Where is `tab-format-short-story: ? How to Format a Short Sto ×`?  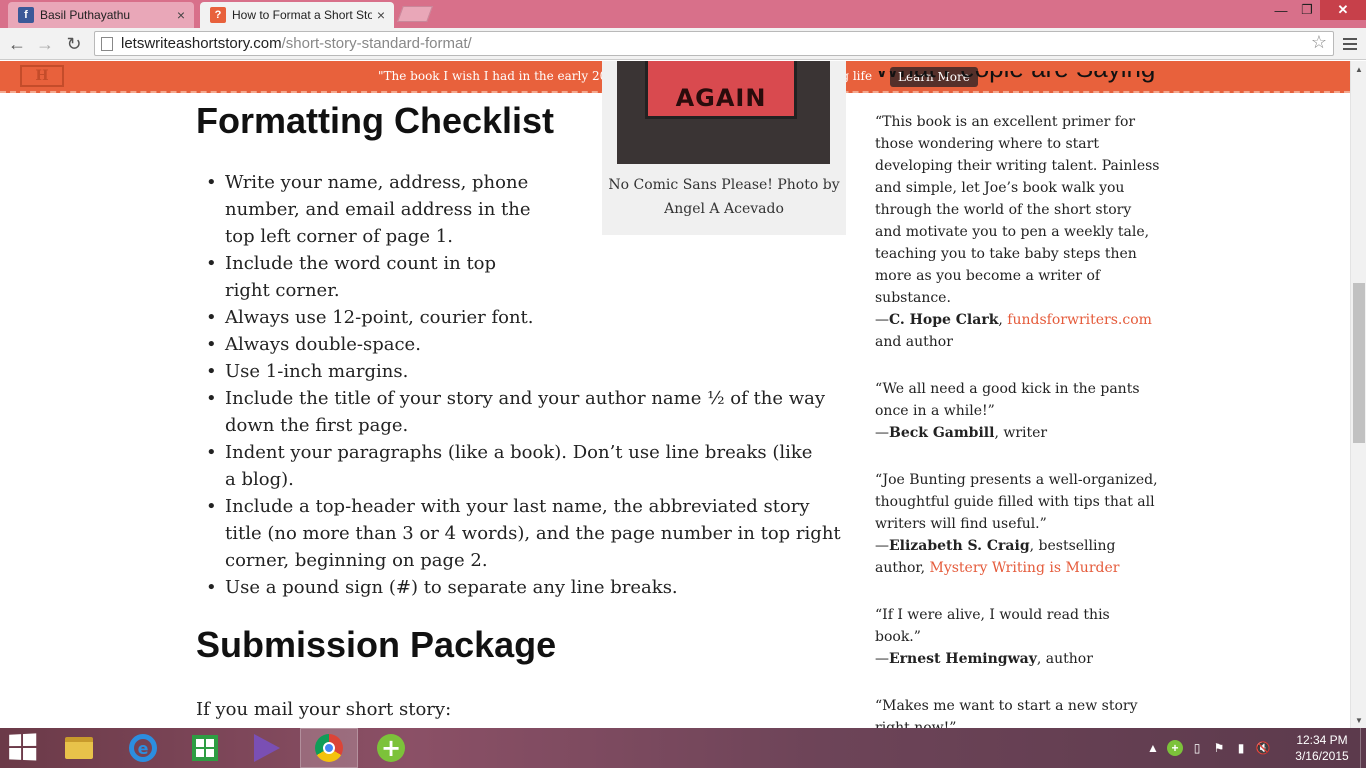 tab-format-short-story: ? How to Format a Short Sto × is located at coordinates (297, 15).